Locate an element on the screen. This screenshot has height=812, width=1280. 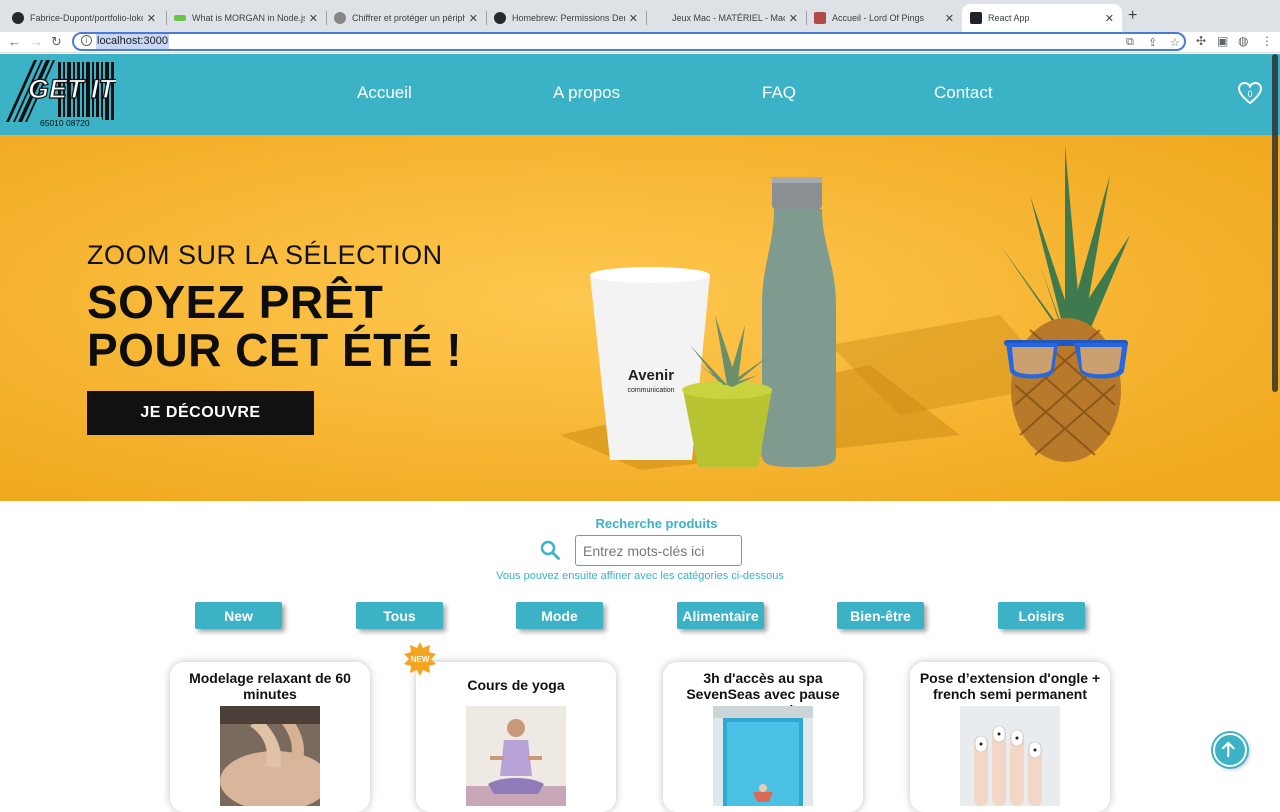
tab-title: Accueil - Lord Of Pings is located at coordinates (878, 18).